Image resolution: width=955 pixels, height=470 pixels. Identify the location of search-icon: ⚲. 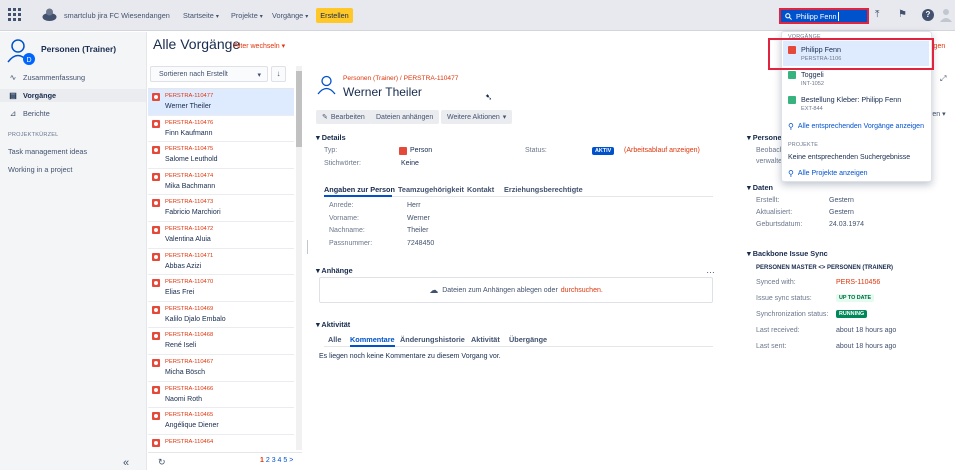
(791, 126).